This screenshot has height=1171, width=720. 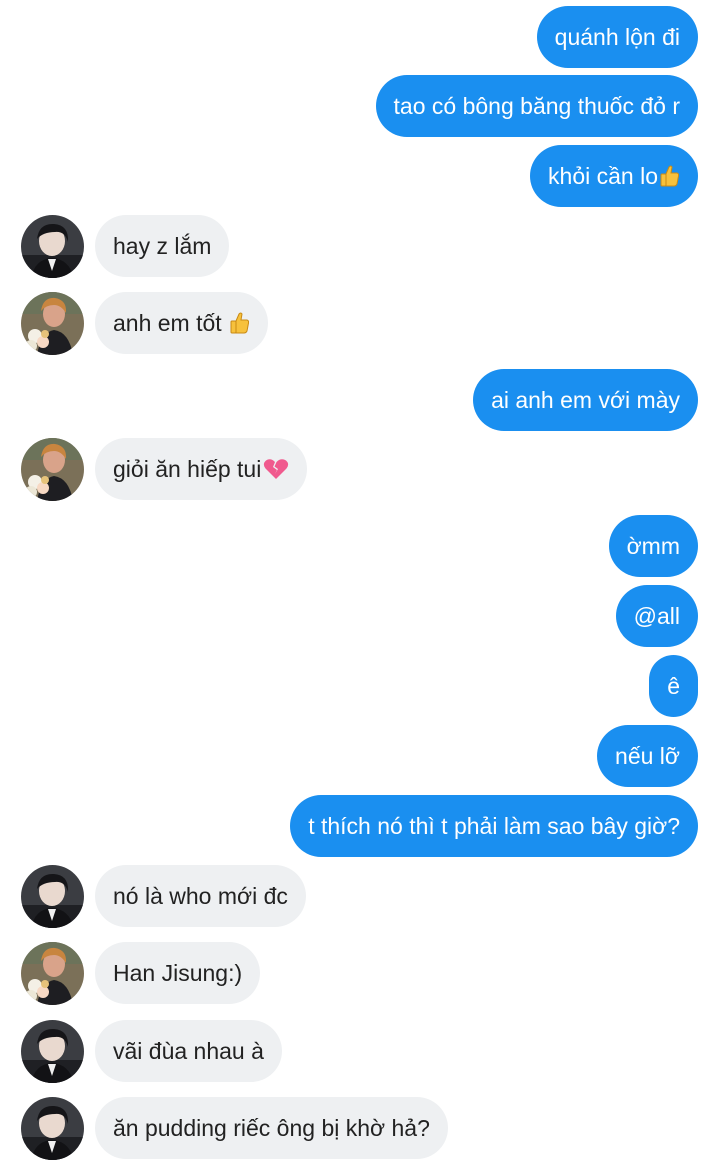 I want to click on outgoing-message: quánh lộn đi, so click(x=617, y=37).